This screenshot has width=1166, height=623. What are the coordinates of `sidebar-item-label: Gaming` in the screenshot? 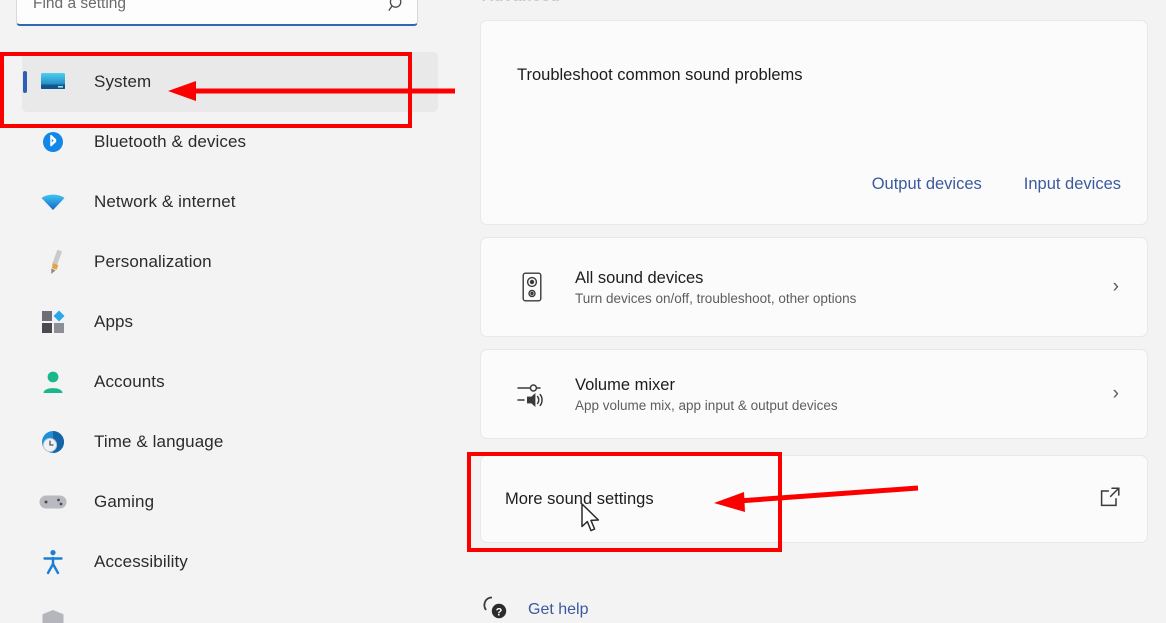 It's located at (124, 501).